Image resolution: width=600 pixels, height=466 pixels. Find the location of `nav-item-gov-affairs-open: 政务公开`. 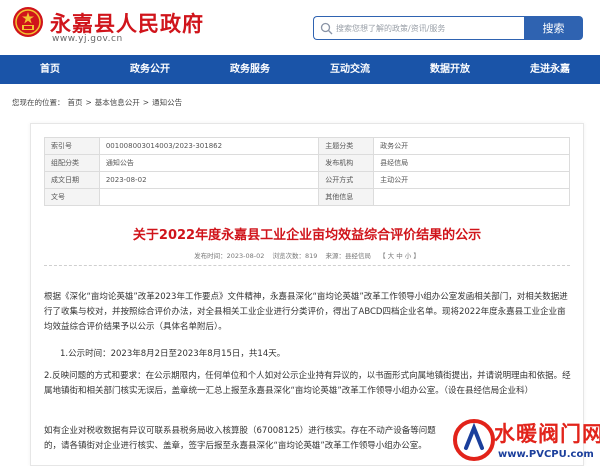

nav-item-gov-affairs-open: 政务公开 is located at coordinates (150, 69).